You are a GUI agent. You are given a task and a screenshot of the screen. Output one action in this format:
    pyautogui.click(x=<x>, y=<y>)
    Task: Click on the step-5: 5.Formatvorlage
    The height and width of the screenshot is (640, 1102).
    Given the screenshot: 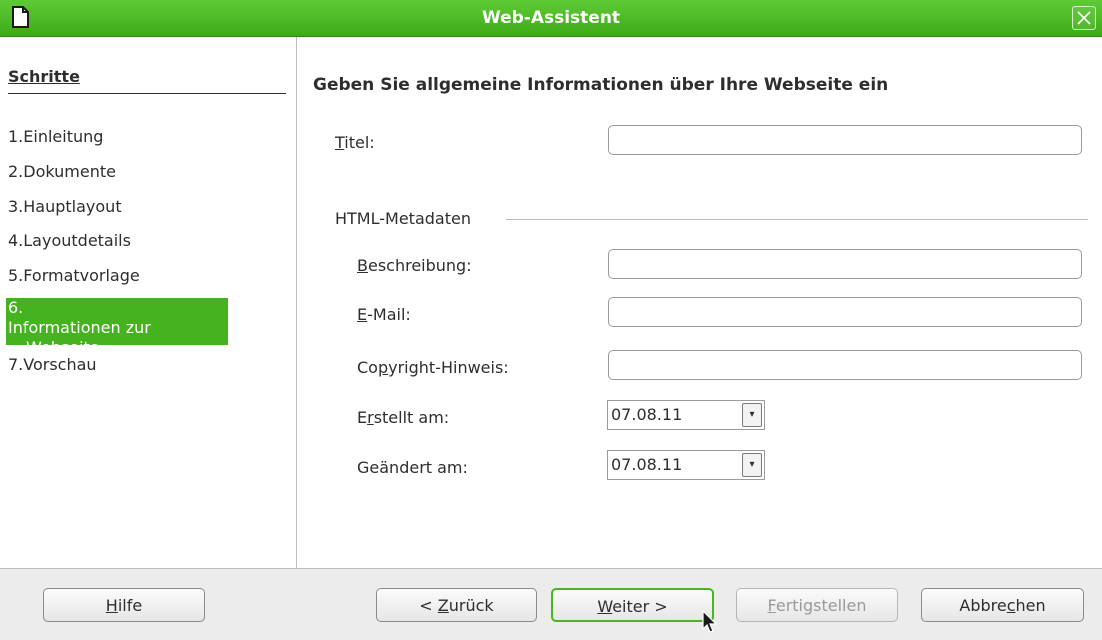 What is the action you would take?
    pyautogui.click(x=118, y=275)
    